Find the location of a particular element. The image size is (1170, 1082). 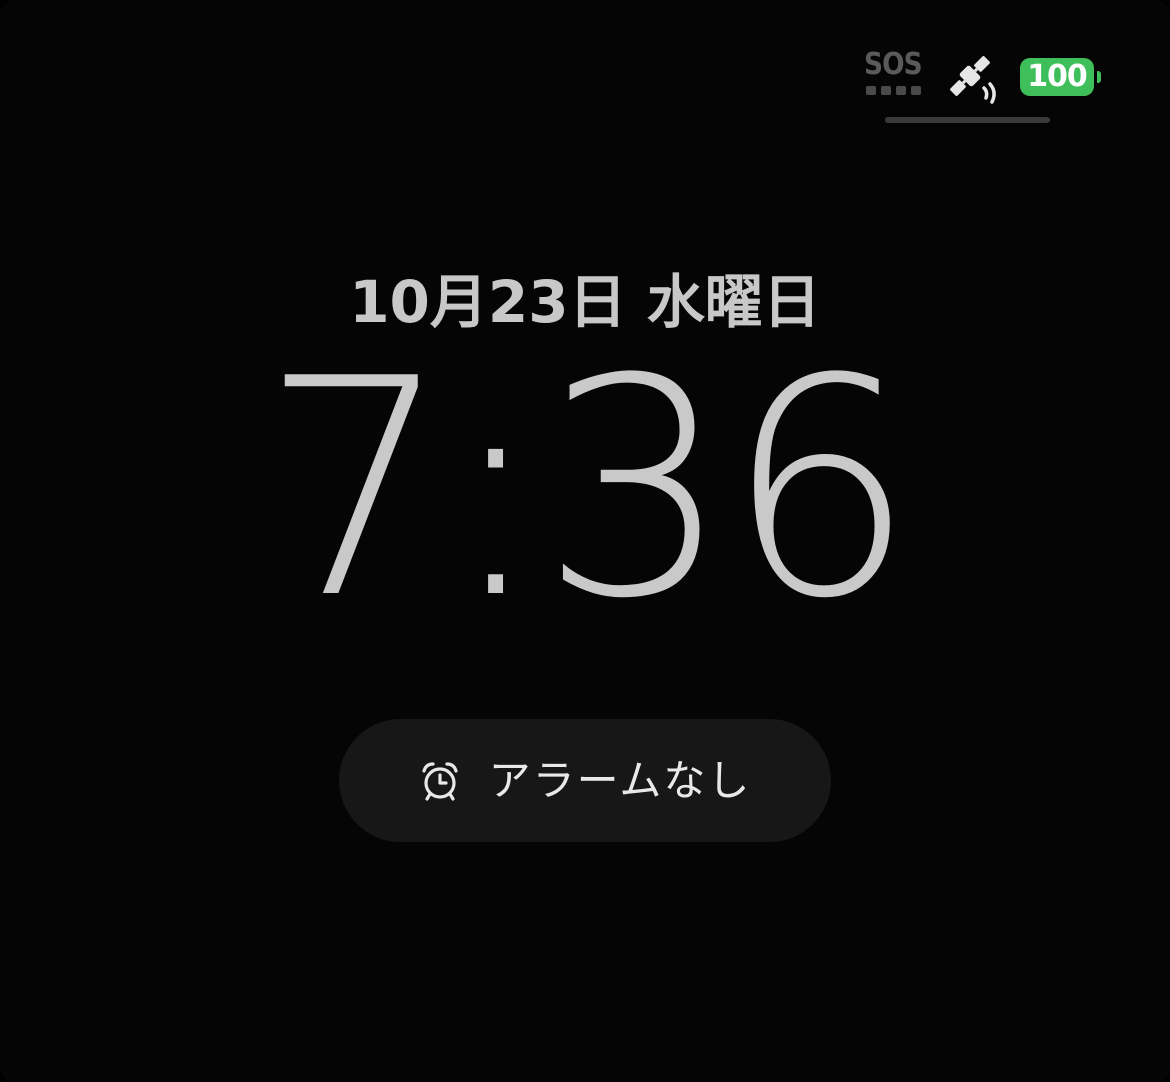

cellular-status: SOS is located at coordinates (893, 71).